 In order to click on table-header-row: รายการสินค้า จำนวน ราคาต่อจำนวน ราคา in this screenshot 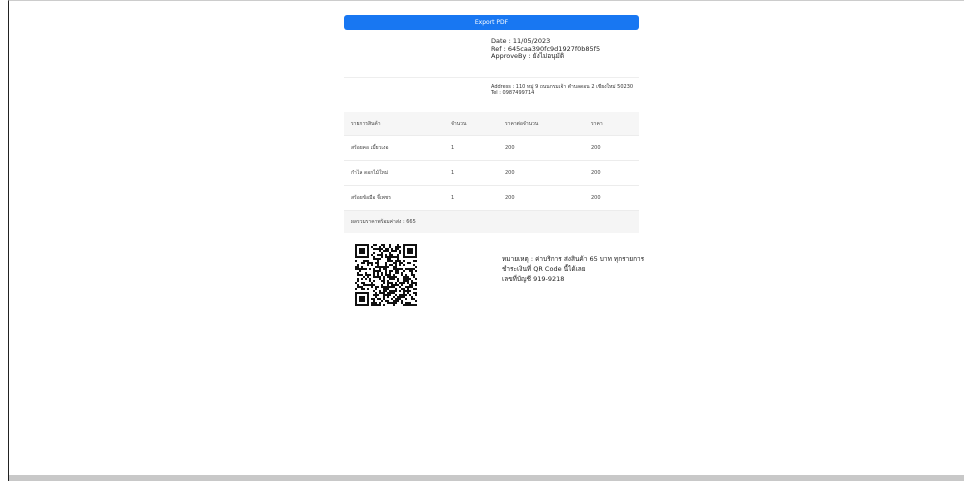, I will do `click(491, 124)`.